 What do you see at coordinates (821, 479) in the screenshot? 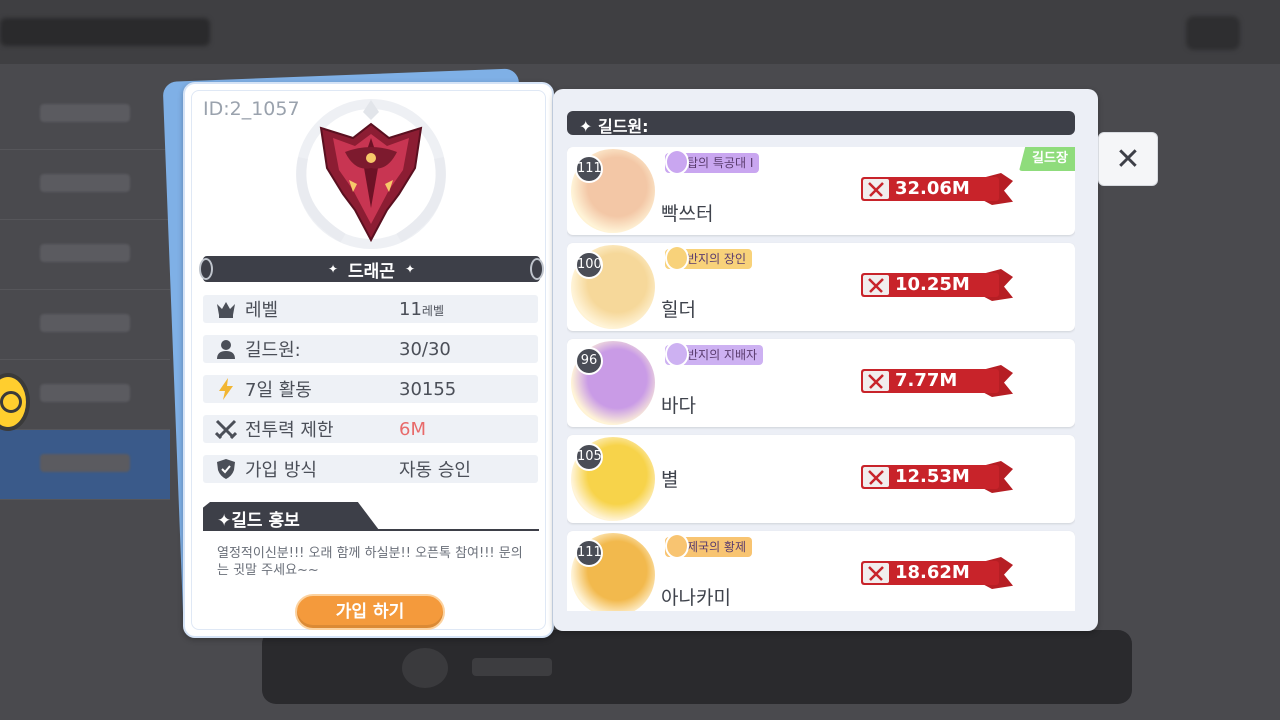
I see `member-row: 105 별 12.53M` at bounding box center [821, 479].